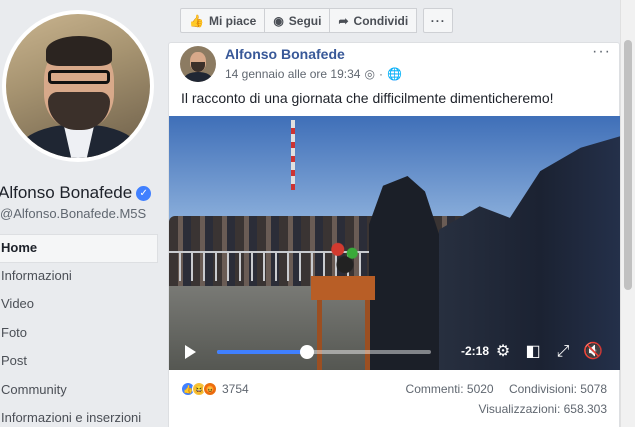 The image size is (635, 427). Describe the element at coordinates (73, 213) in the screenshot. I see `page-username: @Alfonso.Bonafede.M5S` at that location.